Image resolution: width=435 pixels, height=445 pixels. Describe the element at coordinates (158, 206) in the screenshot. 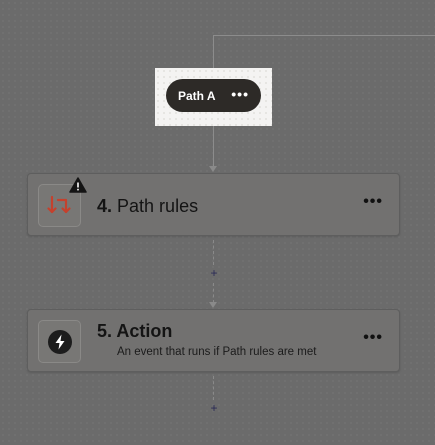

I see `step-title-text: Path rules` at that location.